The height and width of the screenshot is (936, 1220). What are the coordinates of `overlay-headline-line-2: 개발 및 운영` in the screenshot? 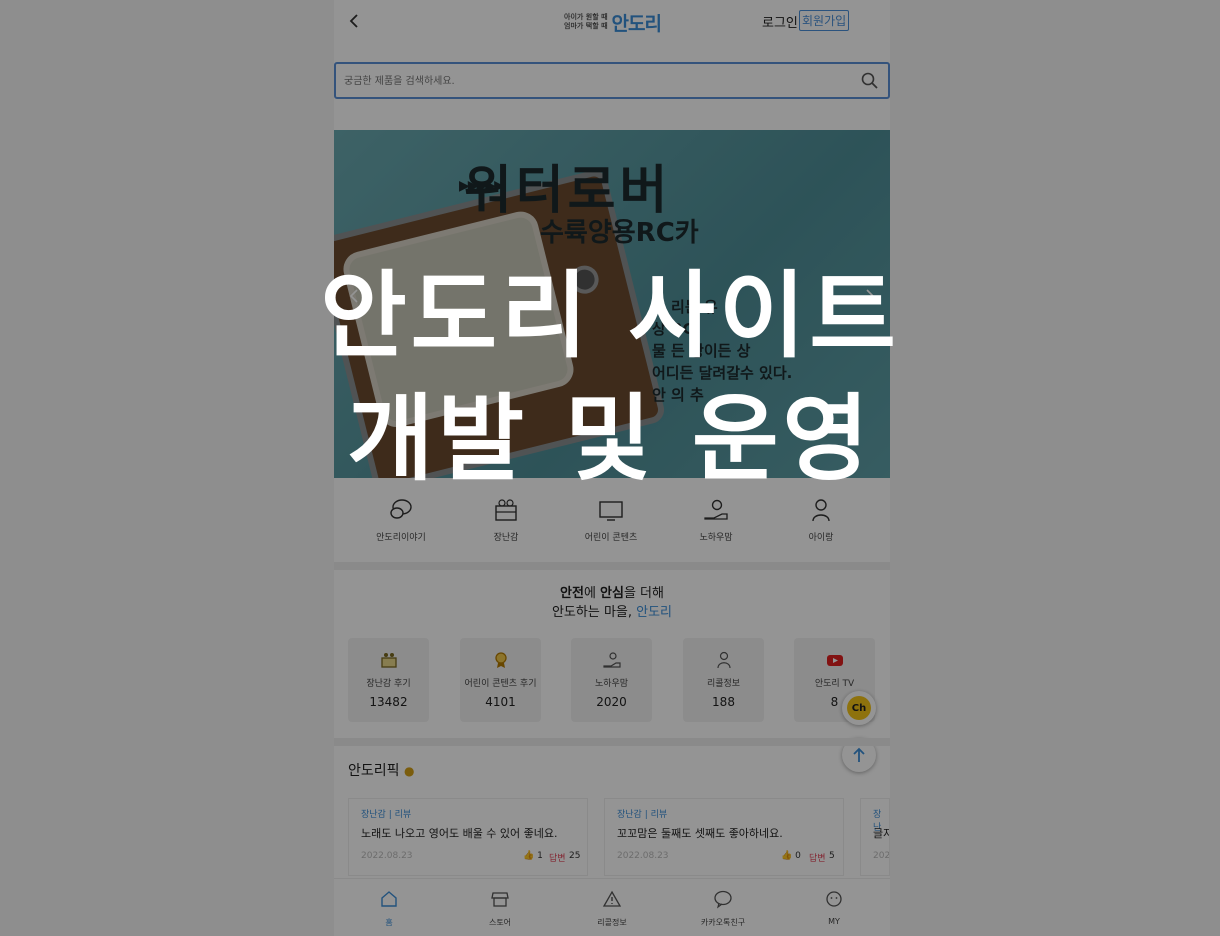 It's located at (610, 439).